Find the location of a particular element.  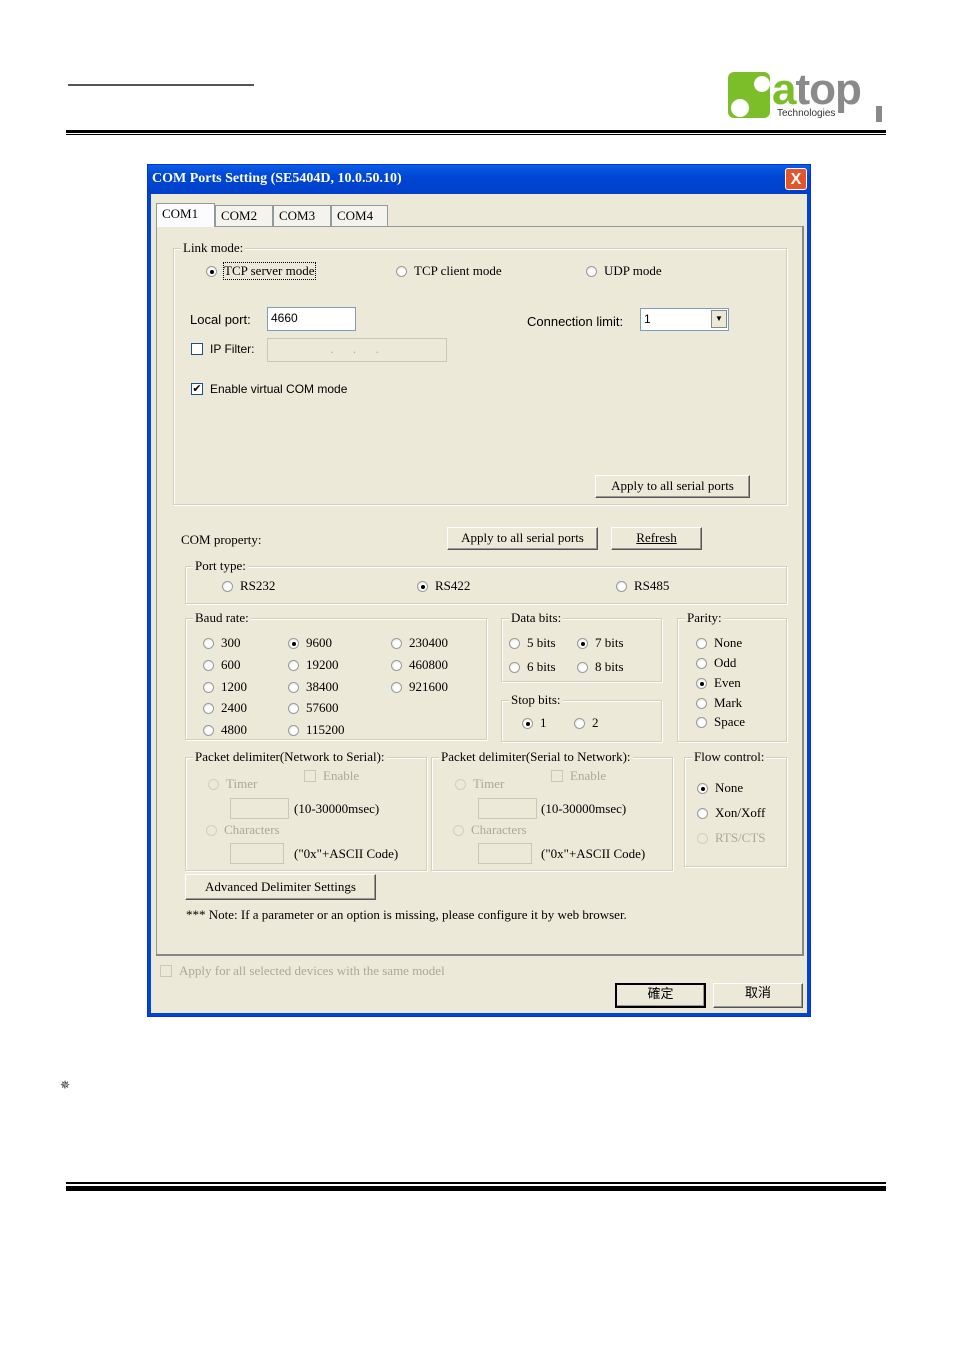

radio-label: None is located at coordinates (728, 642).